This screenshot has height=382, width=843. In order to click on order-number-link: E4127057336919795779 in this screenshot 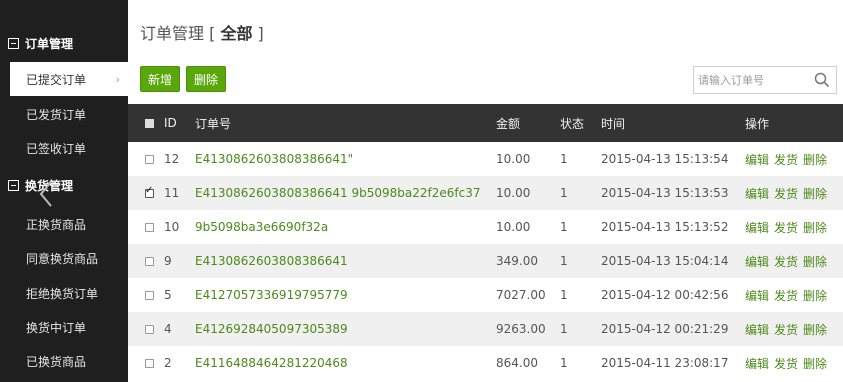, I will do `click(271, 295)`.